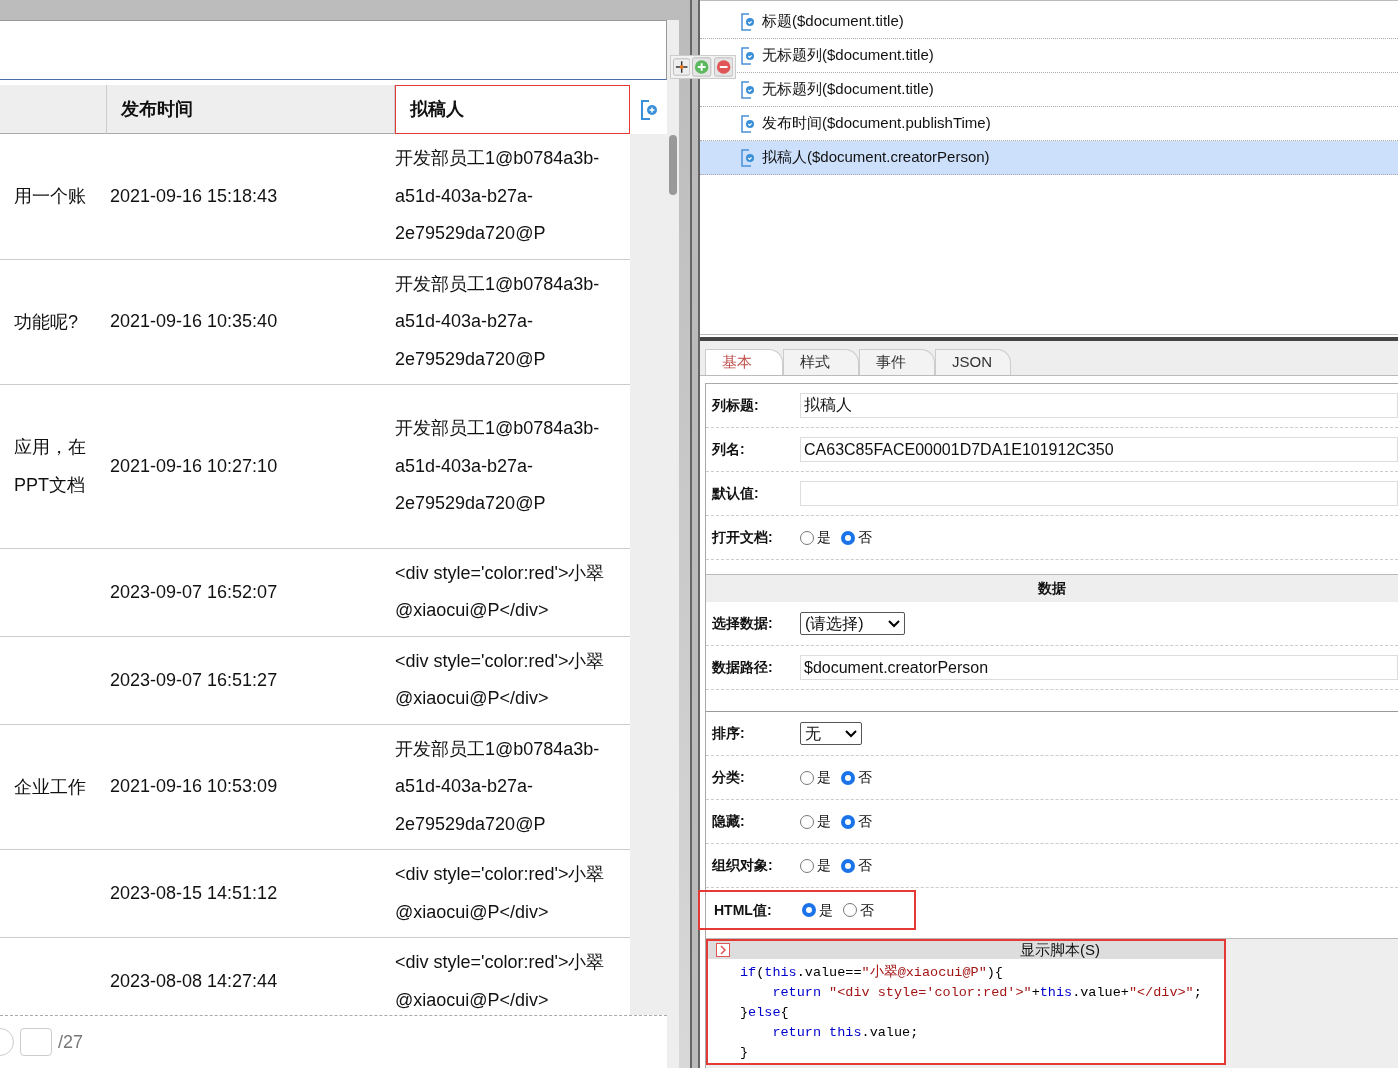  What do you see at coordinates (729, 733) in the screenshot?
I see `field-label: 排序:` at bounding box center [729, 733].